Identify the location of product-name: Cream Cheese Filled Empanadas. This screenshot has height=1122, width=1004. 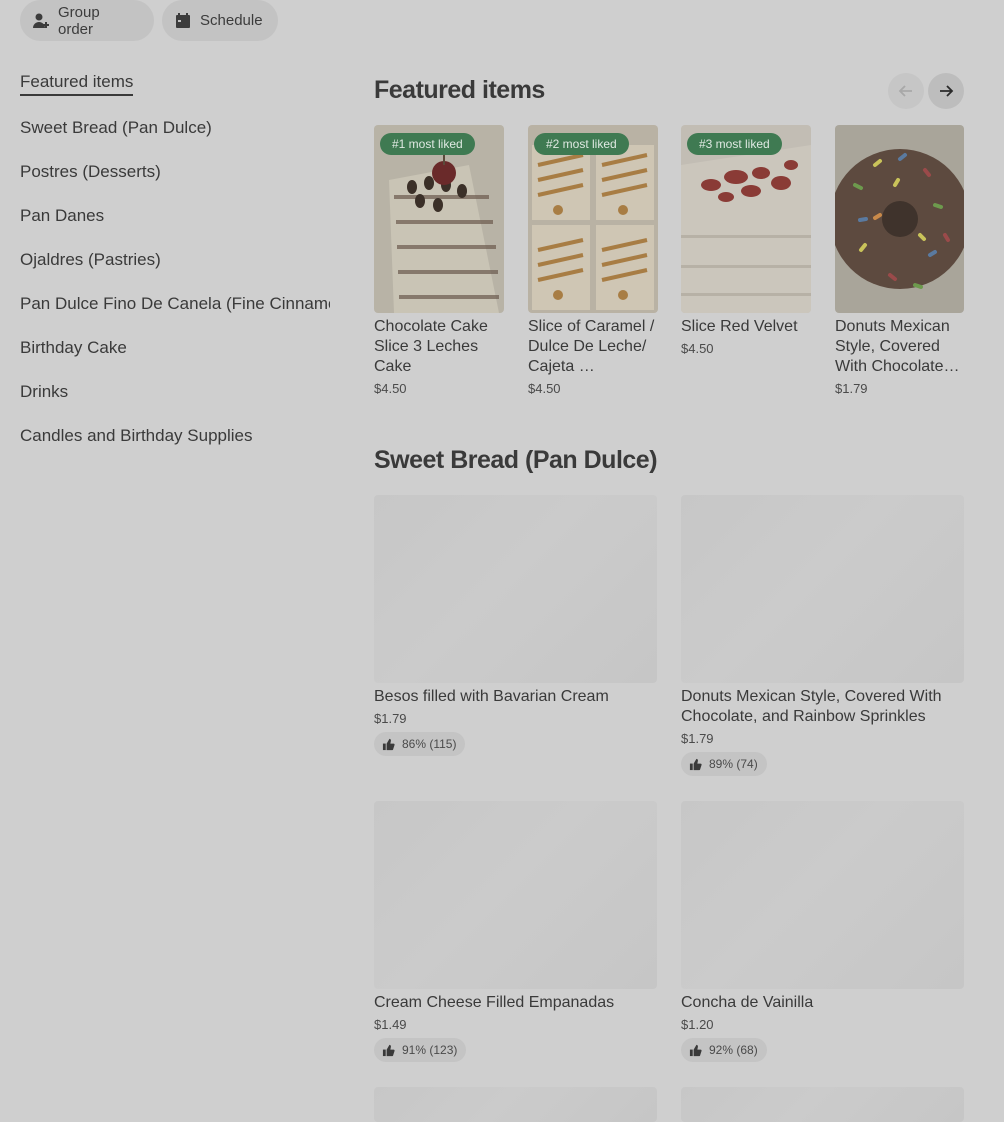
(494, 1002).